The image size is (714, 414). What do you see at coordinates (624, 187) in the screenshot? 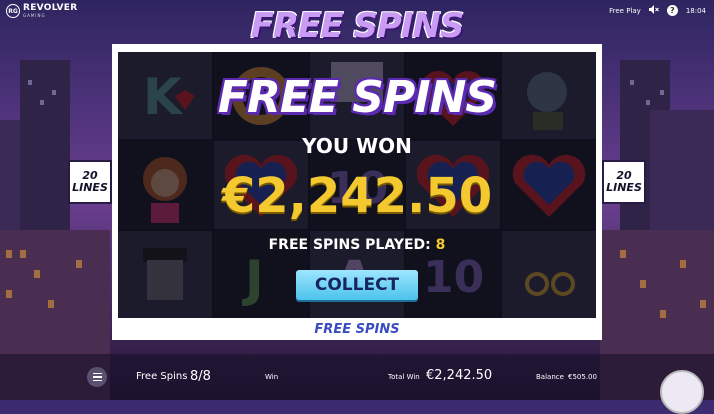
I see `paylines-right-word: LINES` at bounding box center [624, 187].